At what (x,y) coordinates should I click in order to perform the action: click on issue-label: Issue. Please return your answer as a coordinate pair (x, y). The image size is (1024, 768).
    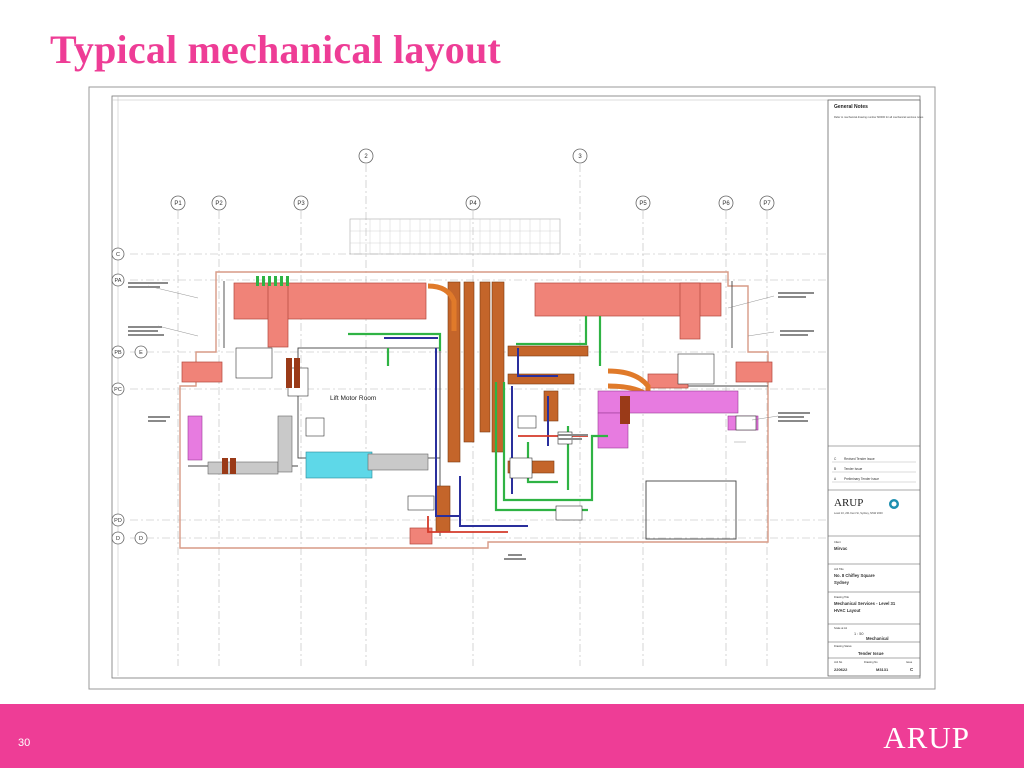
    Looking at the image, I should click on (909, 662).